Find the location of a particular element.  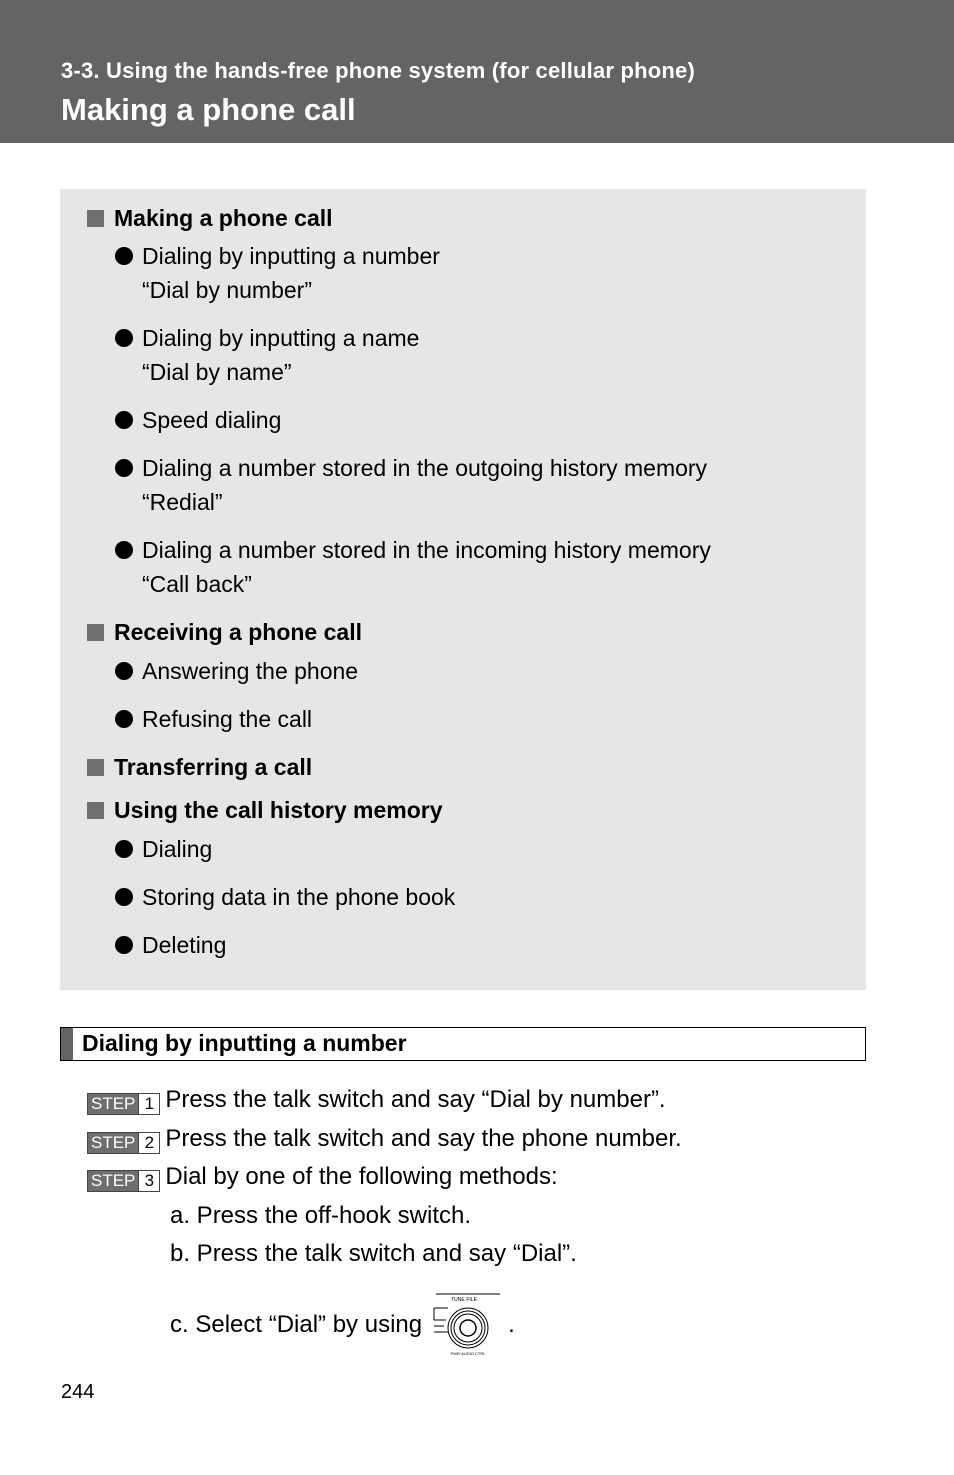

tune-file-knob-icon: TUNE·FILE PWR·AUDIO CTRL is located at coordinates (465, 1326).